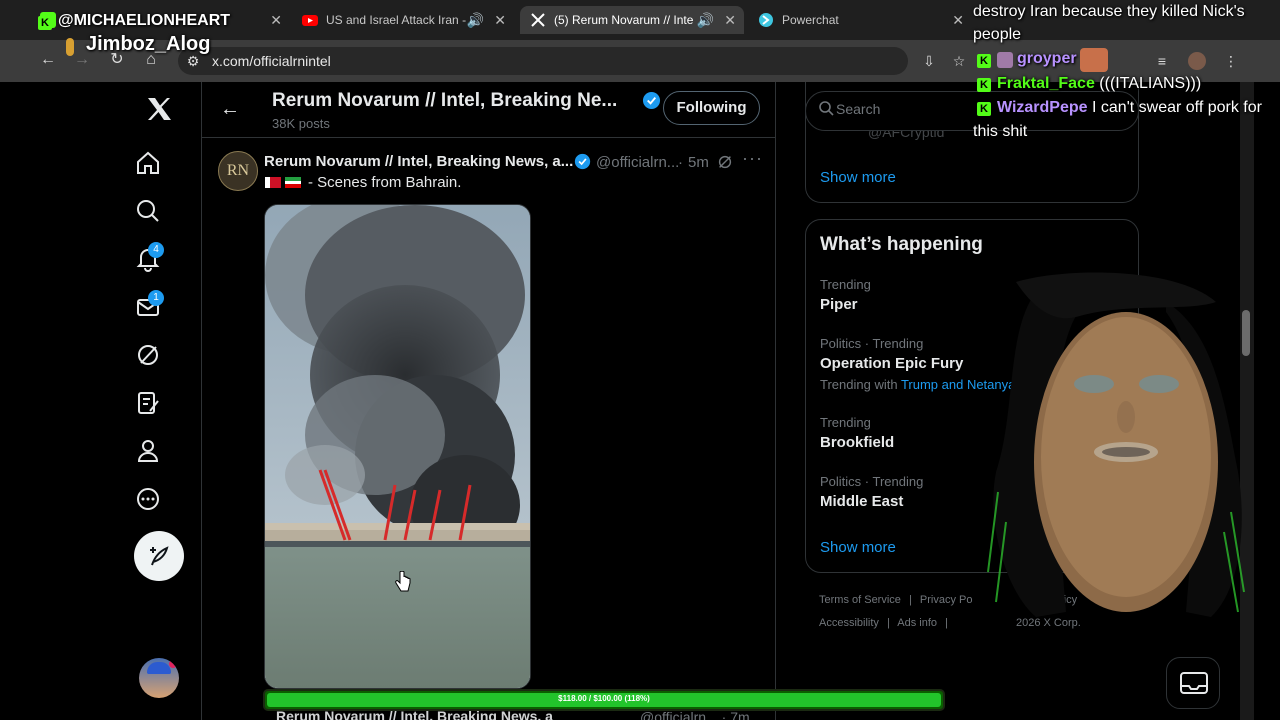 The height and width of the screenshot is (720, 1280). Describe the element at coordinates (1109, 11) in the screenshot. I see `chat-message: destroy Iran because they killed Nick's` at that location.